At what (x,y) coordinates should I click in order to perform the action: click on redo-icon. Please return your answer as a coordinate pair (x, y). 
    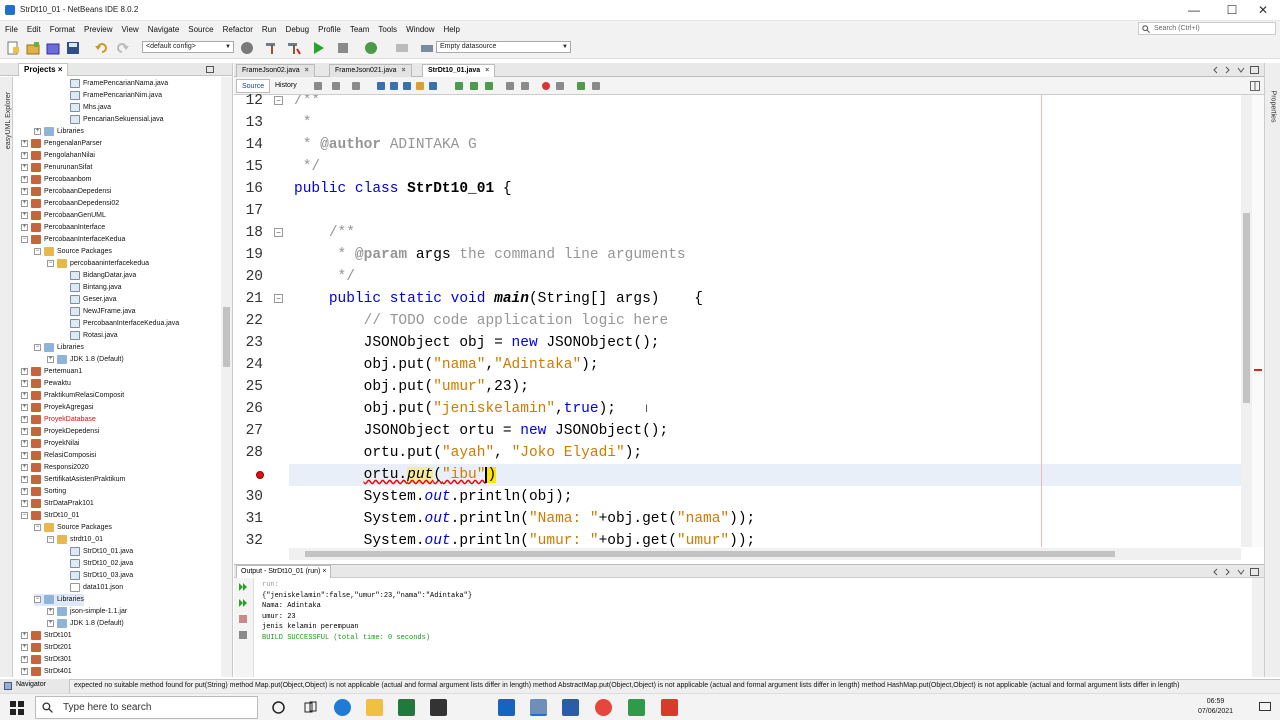
    Looking at the image, I should click on (122, 48).